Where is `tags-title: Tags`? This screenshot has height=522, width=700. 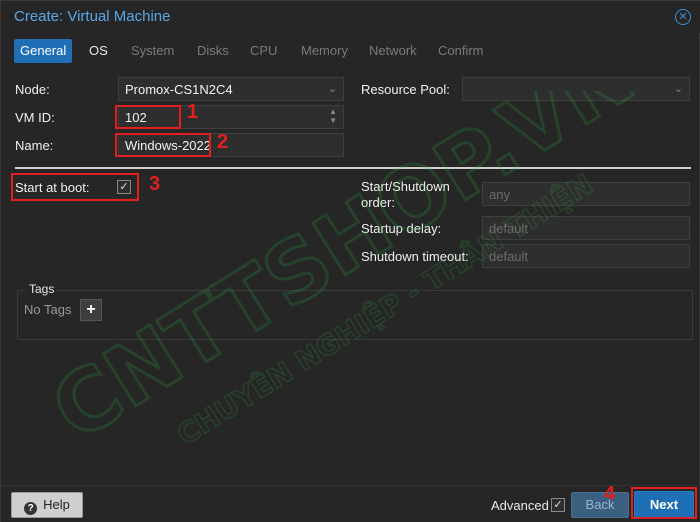
tags-title: Tags is located at coordinates (42, 289).